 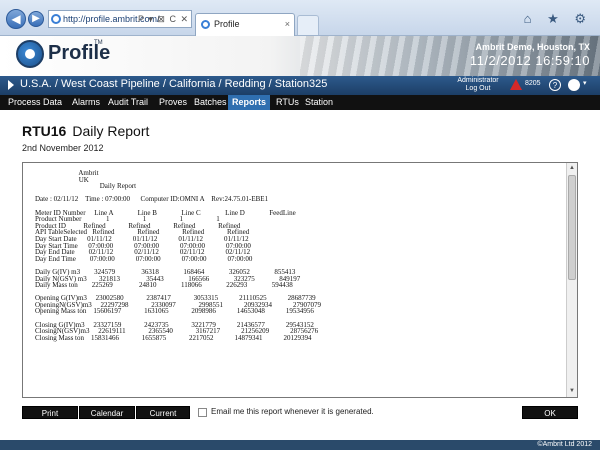 I want to click on scroll-up-icon: ▲, so click(x=572, y=168).